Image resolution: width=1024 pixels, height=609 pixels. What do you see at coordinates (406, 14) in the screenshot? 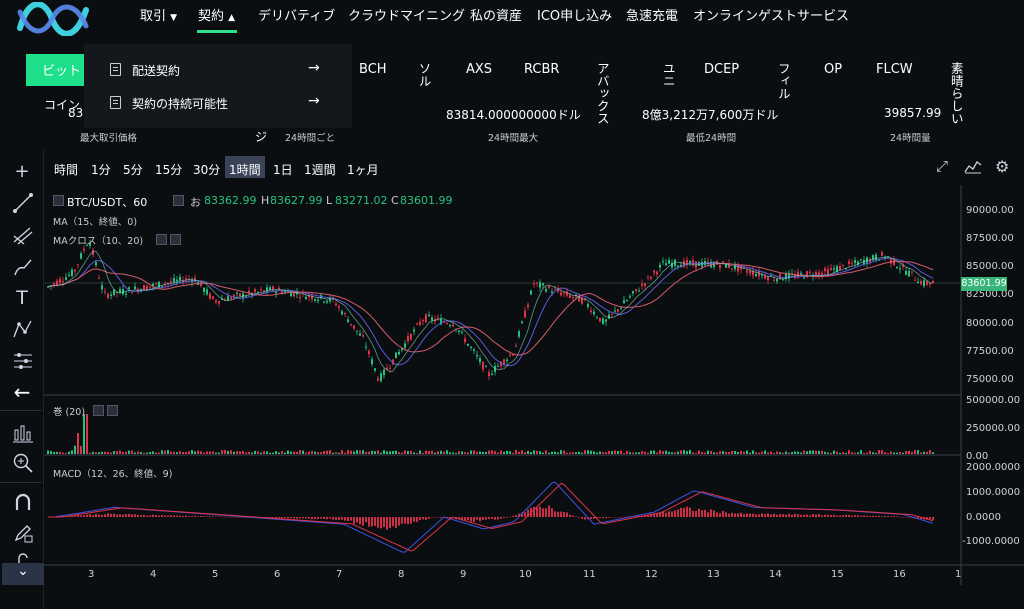
I see `nav-cloud-mining: クラウドマイニング` at bounding box center [406, 14].